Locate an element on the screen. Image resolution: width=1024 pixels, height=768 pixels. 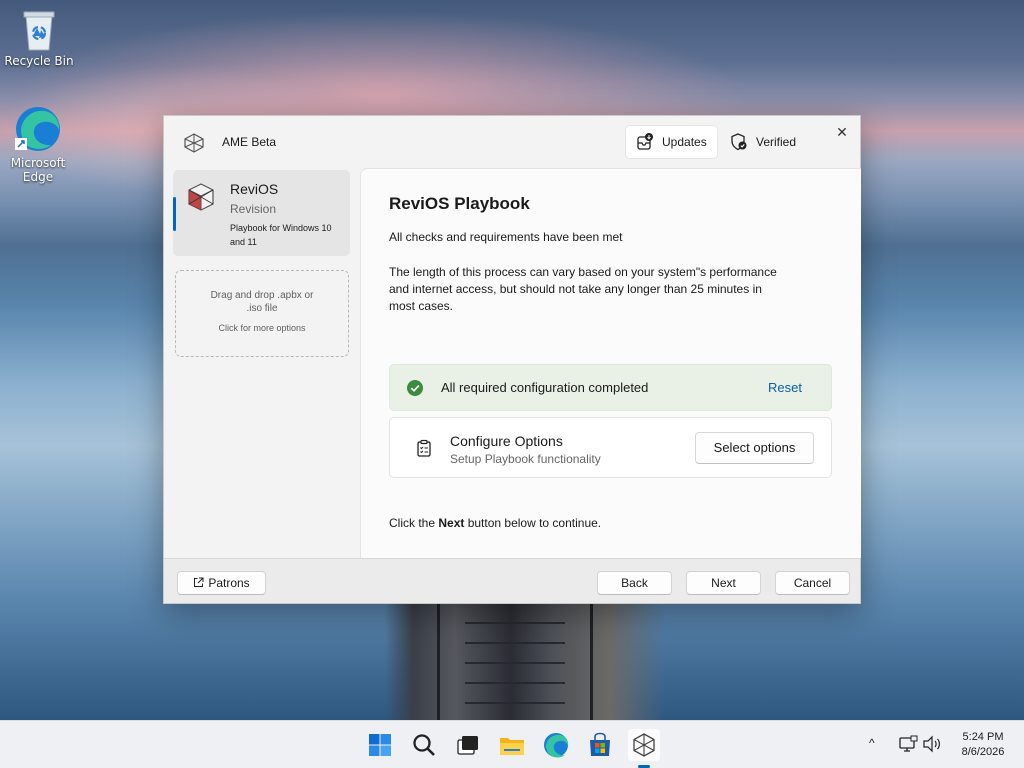
updates-icon is located at coordinates (645, 141).